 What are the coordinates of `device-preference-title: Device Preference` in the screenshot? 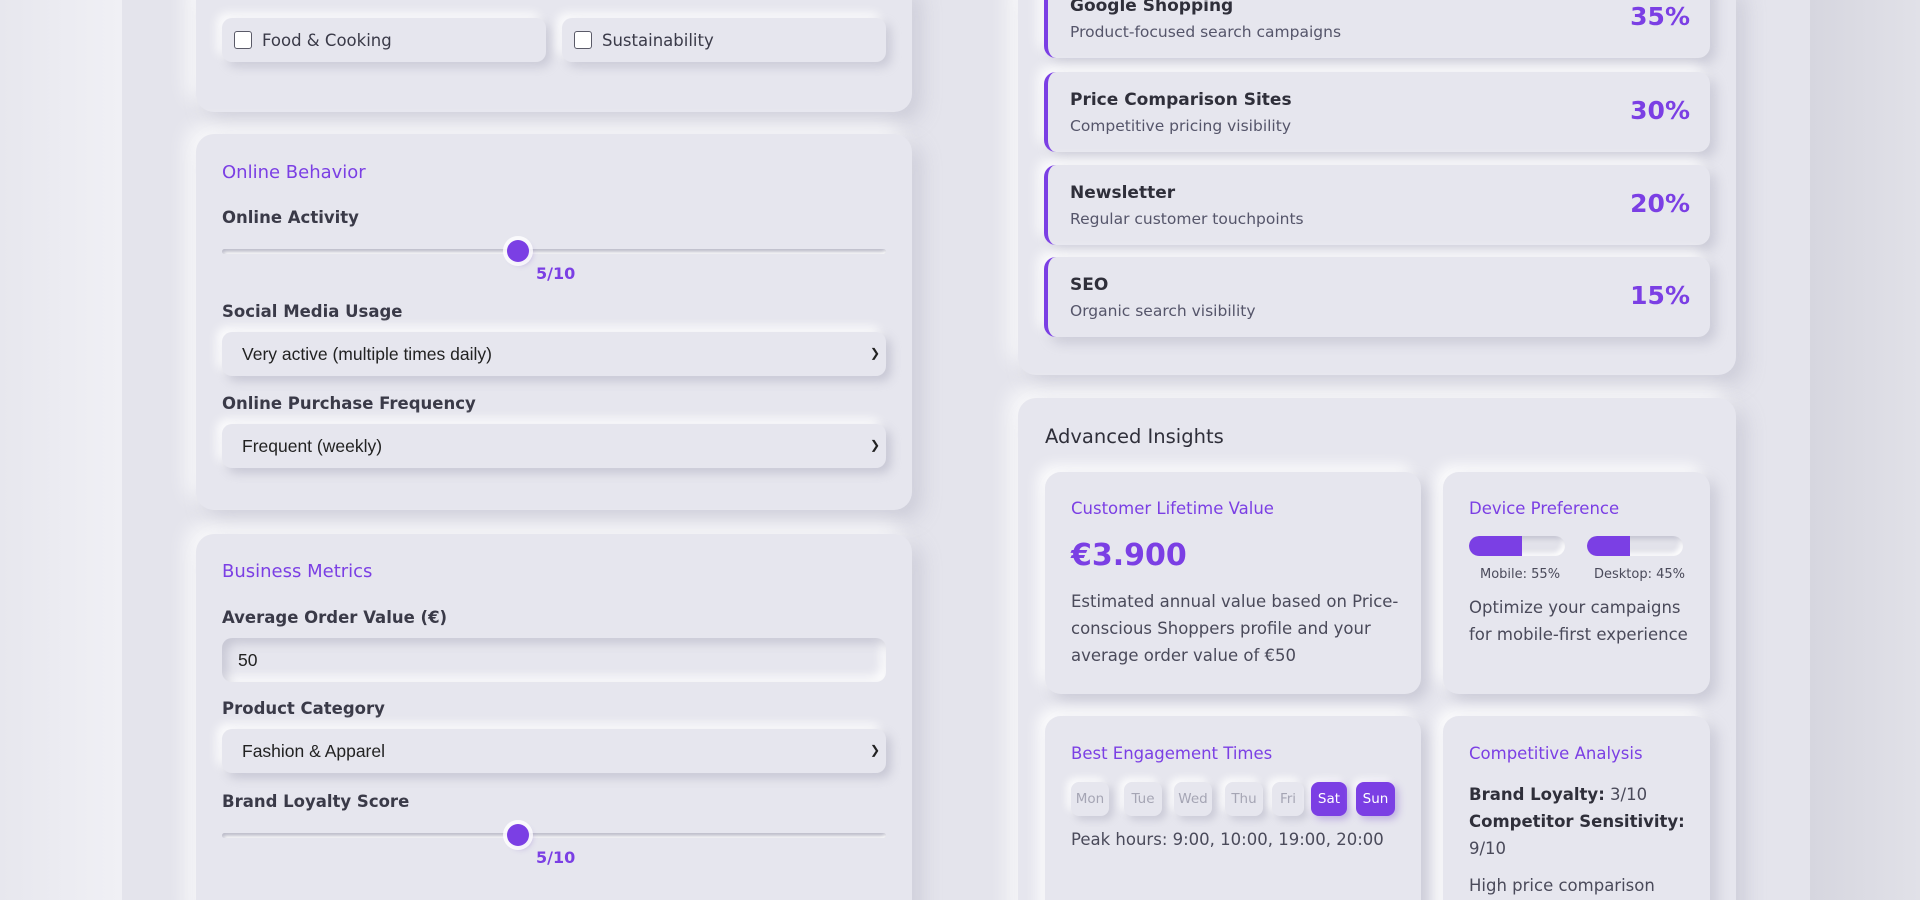 It's located at (1544, 508).